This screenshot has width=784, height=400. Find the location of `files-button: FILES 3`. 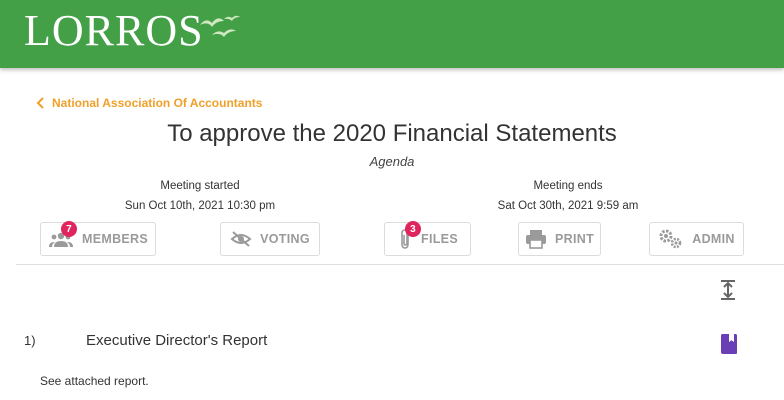

files-button: FILES 3 is located at coordinates (427, 238).